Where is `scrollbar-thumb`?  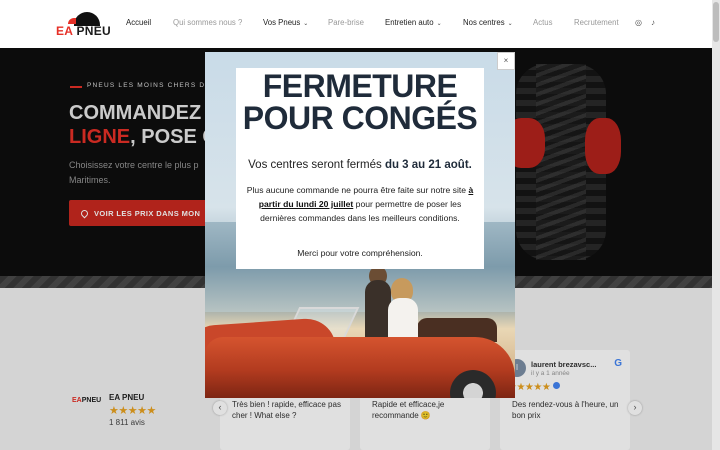
scrollbar-thumb is located at coordinates (716, 22).